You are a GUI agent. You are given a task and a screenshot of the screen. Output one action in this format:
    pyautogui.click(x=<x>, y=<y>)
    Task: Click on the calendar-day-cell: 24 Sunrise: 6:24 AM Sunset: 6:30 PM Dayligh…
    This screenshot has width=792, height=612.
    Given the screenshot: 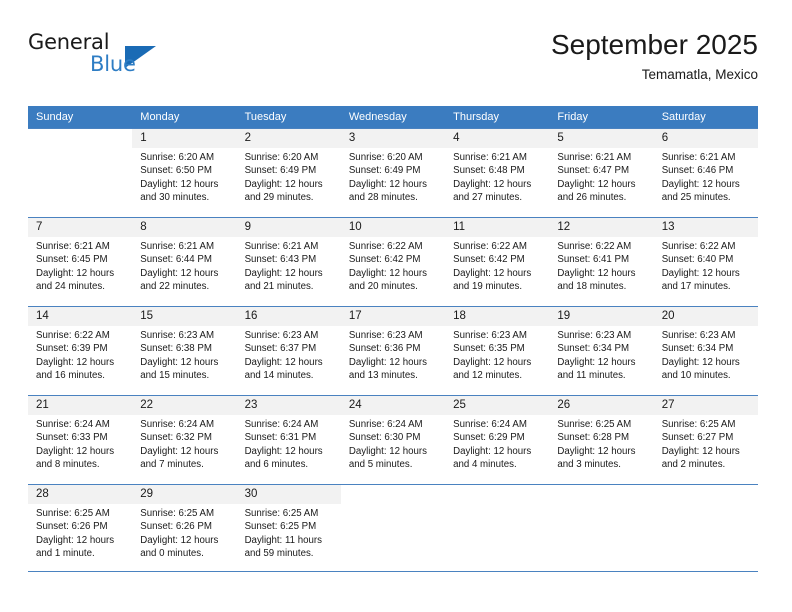 What is the action you would take?
    pyautogui.click(x=393, y=440)
    